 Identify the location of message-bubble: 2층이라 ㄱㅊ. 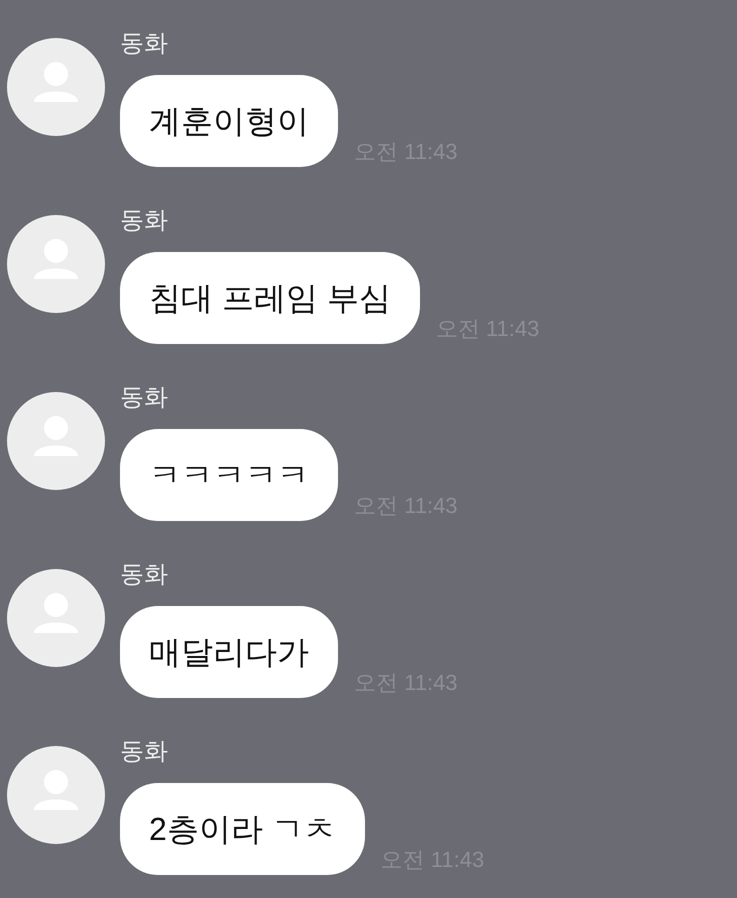
(242, 829).